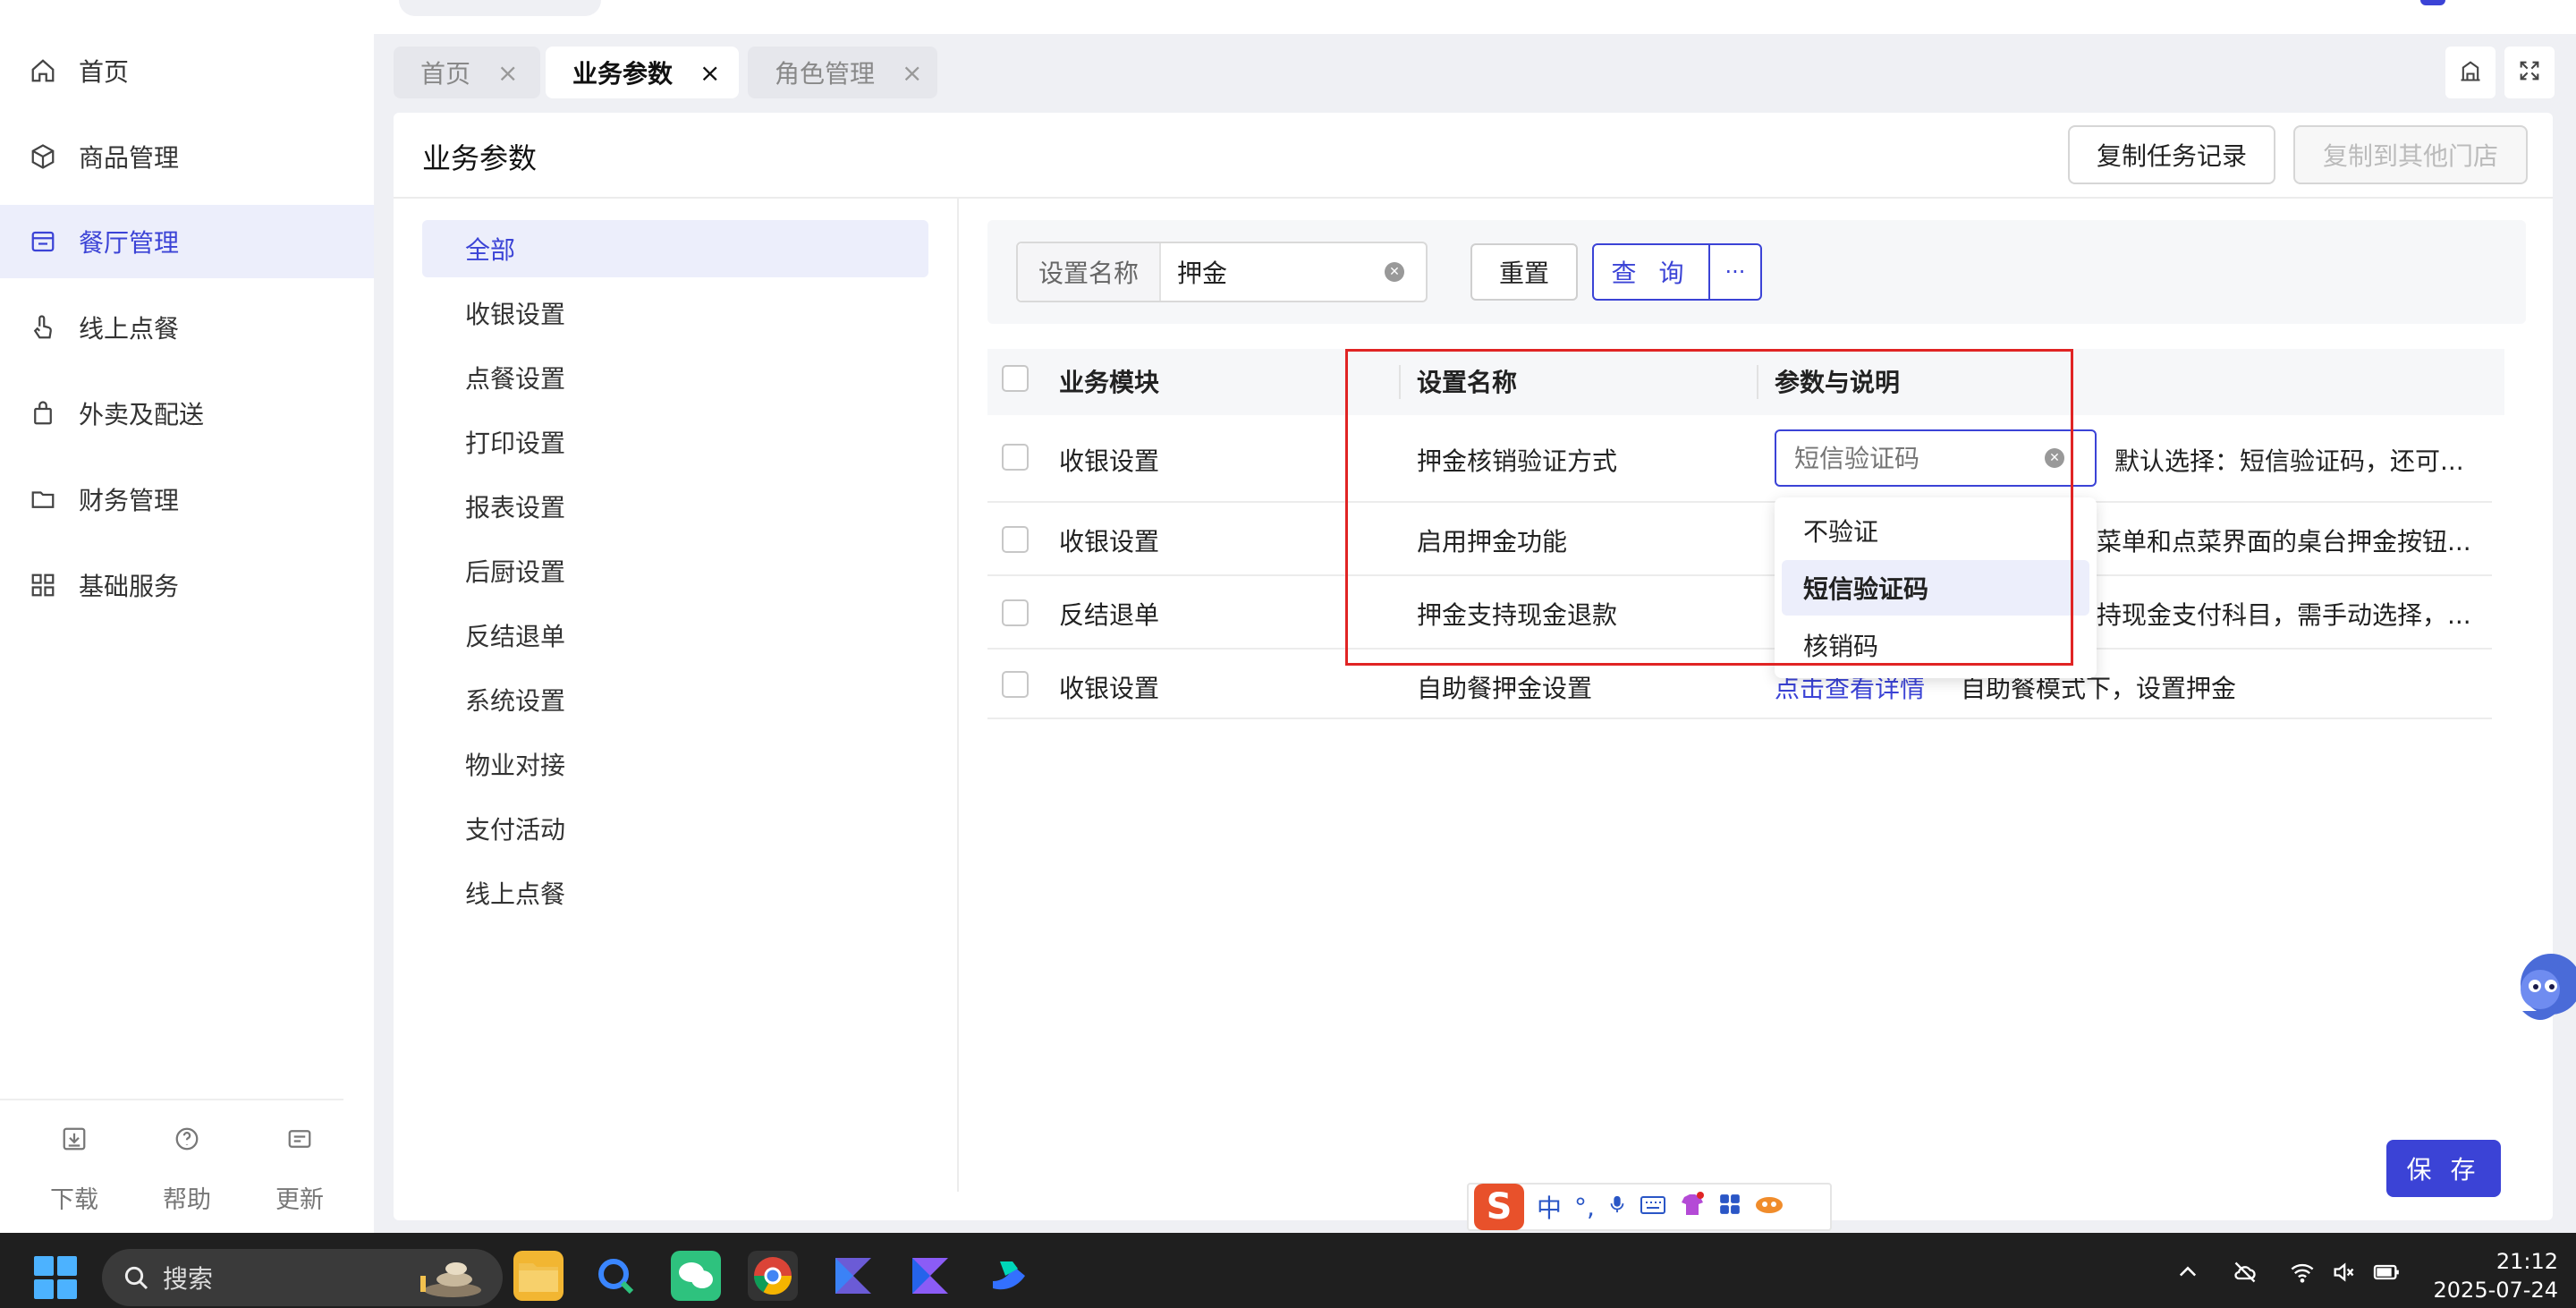 This screenshot has height=1308, width=2576. What do you see at coordinates (188, 1279) in the screenshot?
I see `search-placeholder: 搜索` at bounding box center [188, 1279].